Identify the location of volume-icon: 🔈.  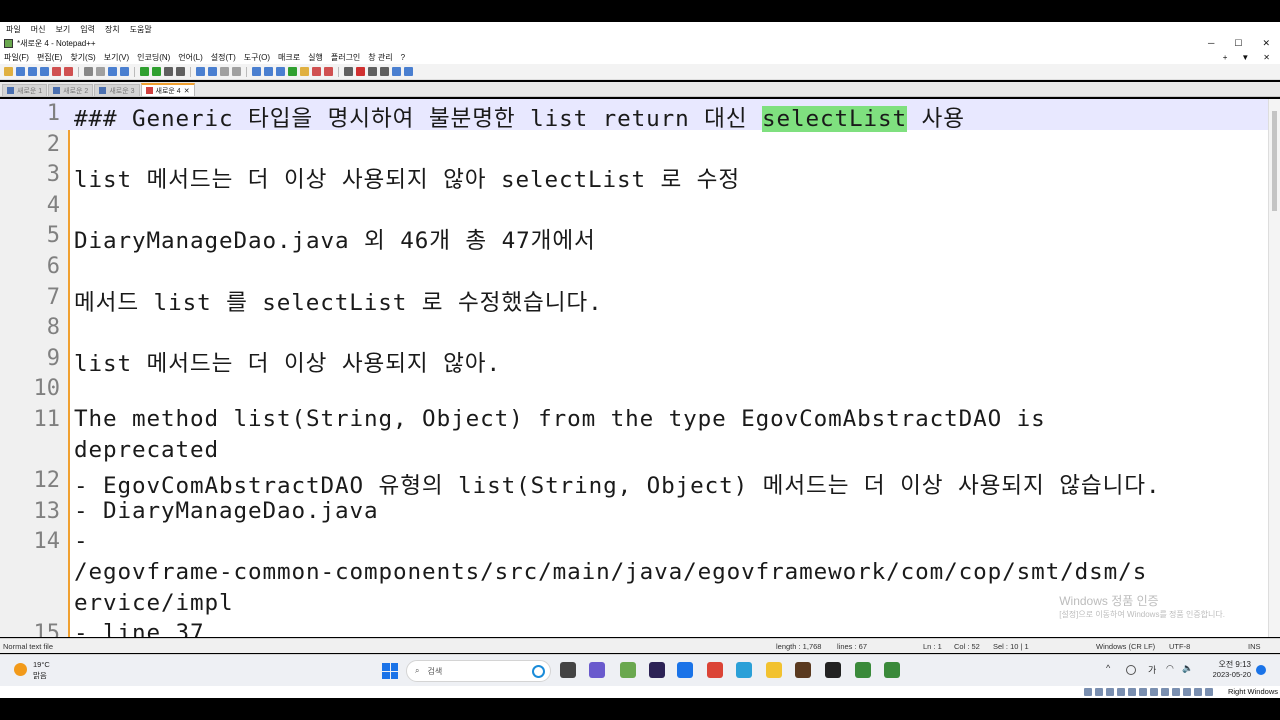
(1187, 668).